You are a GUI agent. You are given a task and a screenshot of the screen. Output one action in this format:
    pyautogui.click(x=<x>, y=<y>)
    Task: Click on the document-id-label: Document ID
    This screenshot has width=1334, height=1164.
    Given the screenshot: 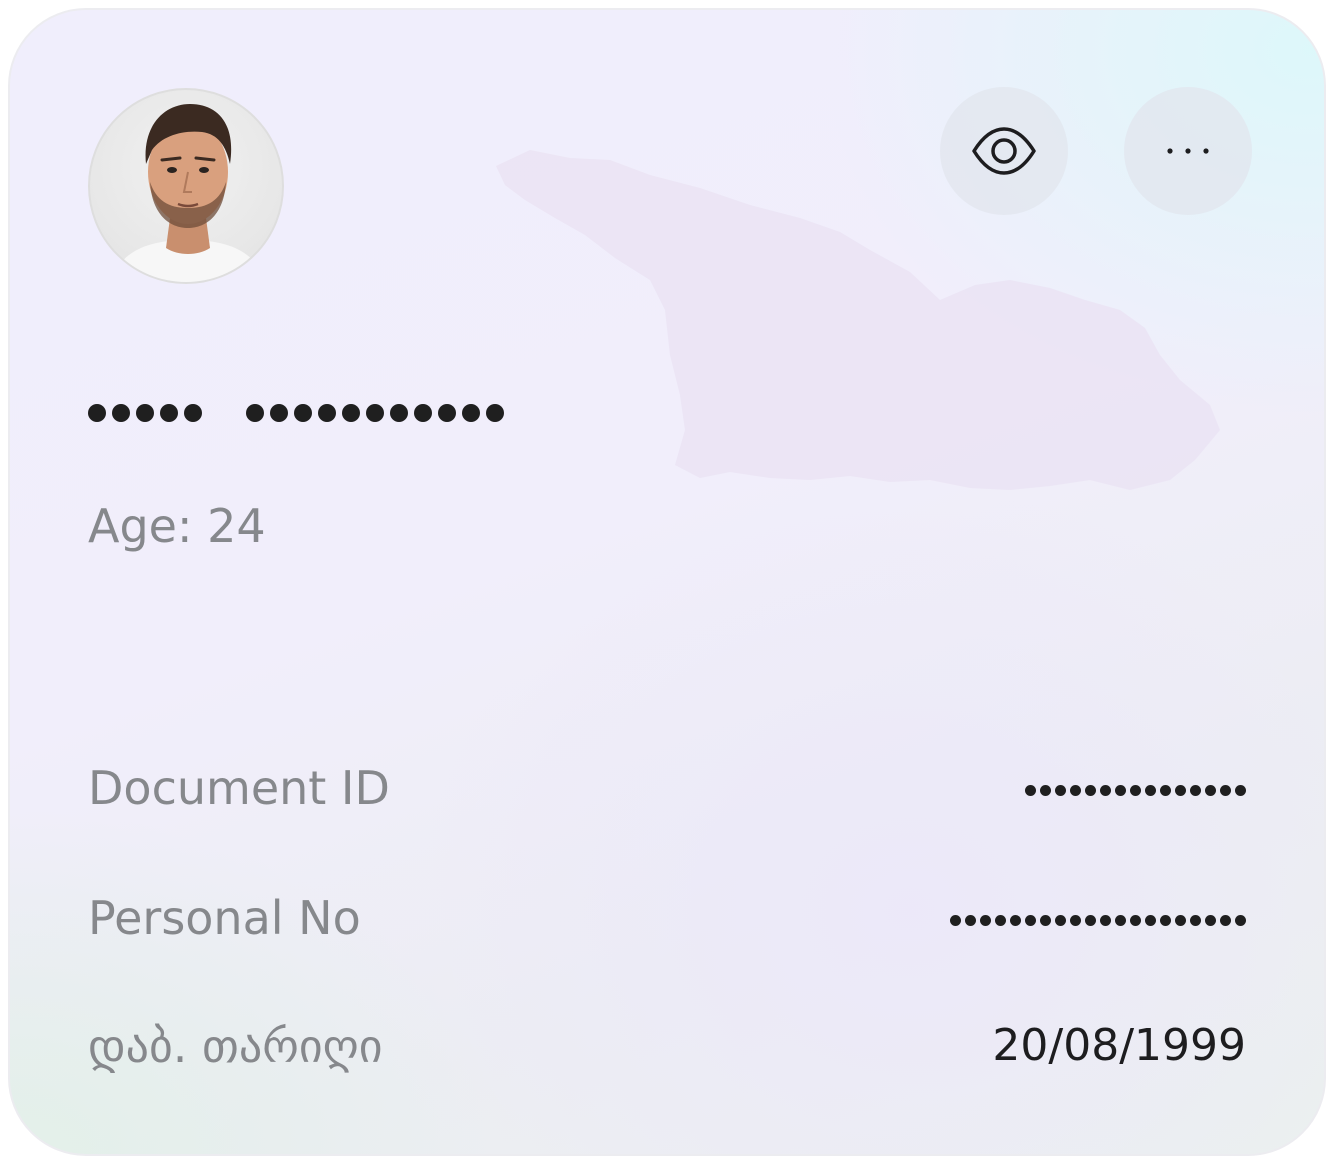 What is the action you would take?
    pyautogui.click(x=239, y=788)
    